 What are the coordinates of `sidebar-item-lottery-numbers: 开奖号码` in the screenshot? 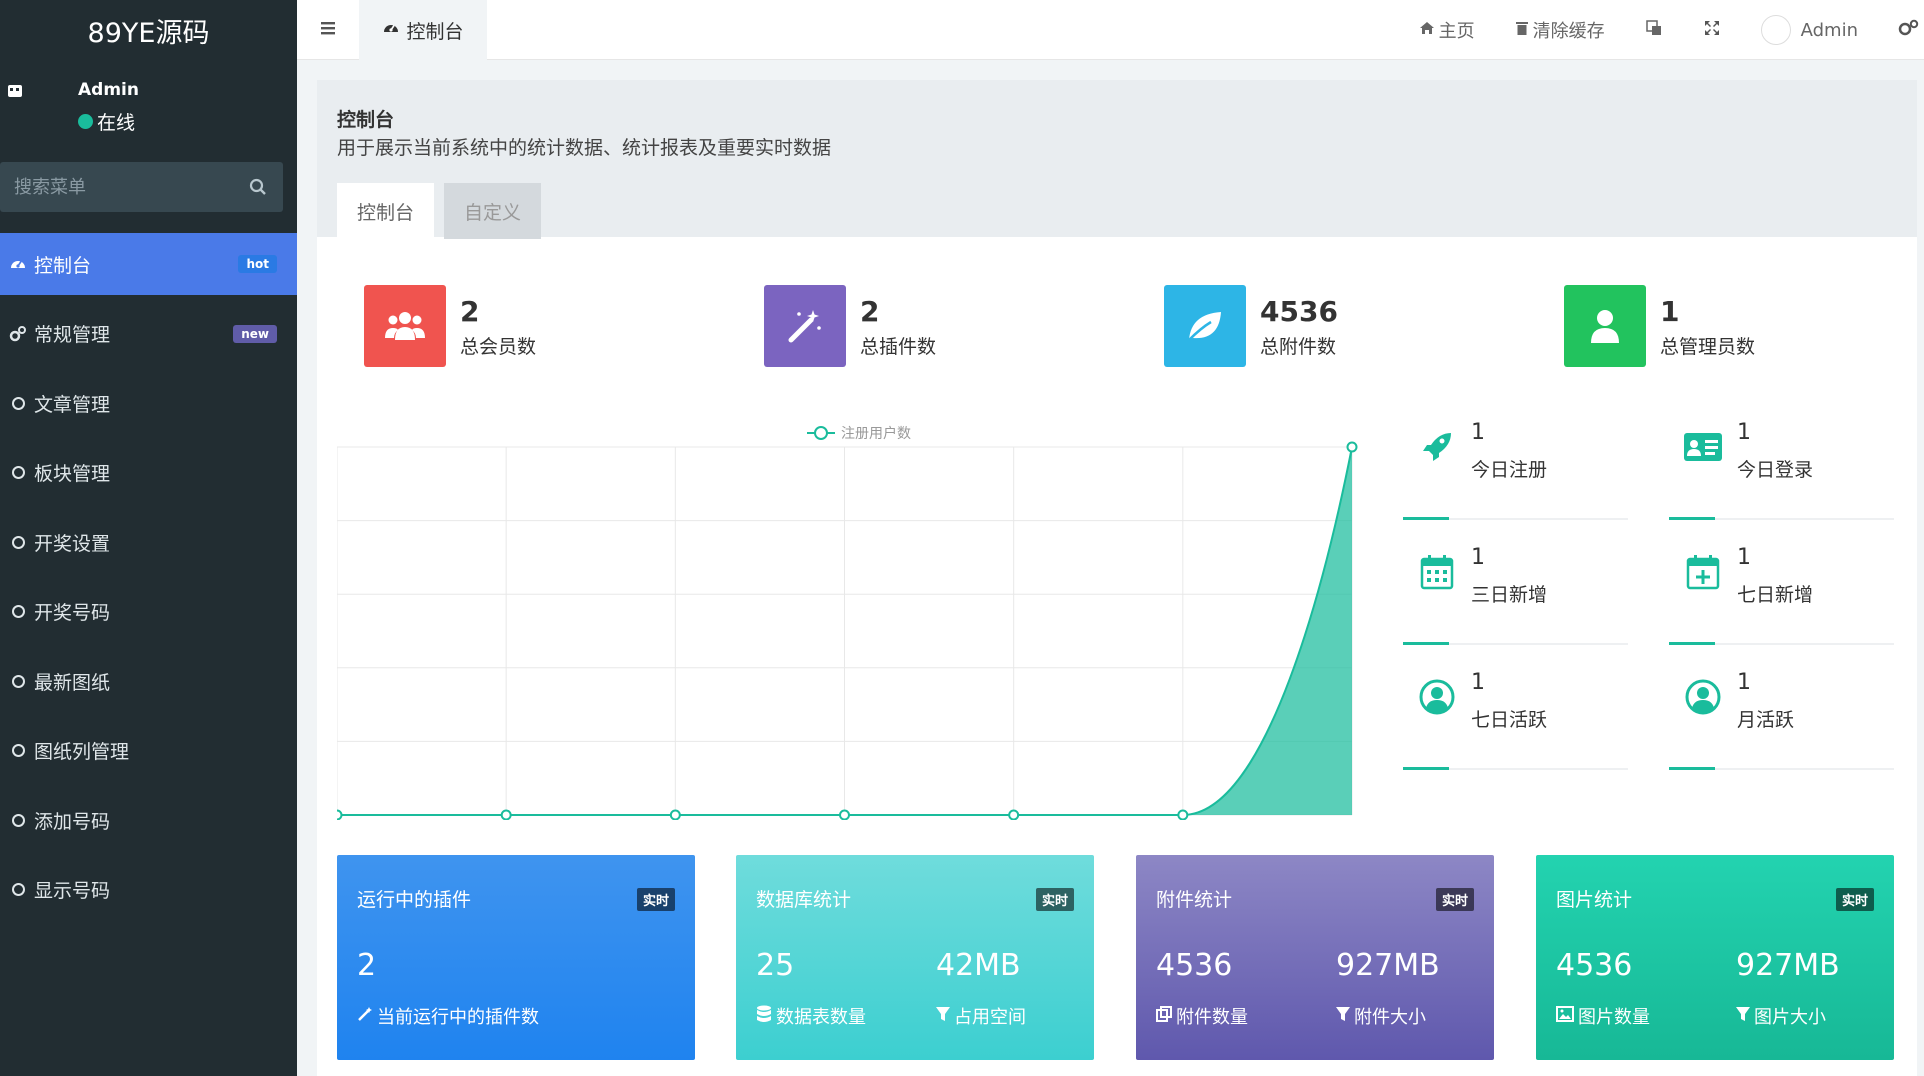 It's located at (148, 612).